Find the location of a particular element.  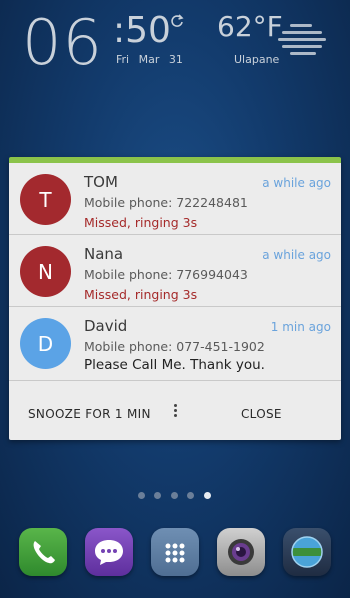

refresh-icon is located at coordinates (177, 21).